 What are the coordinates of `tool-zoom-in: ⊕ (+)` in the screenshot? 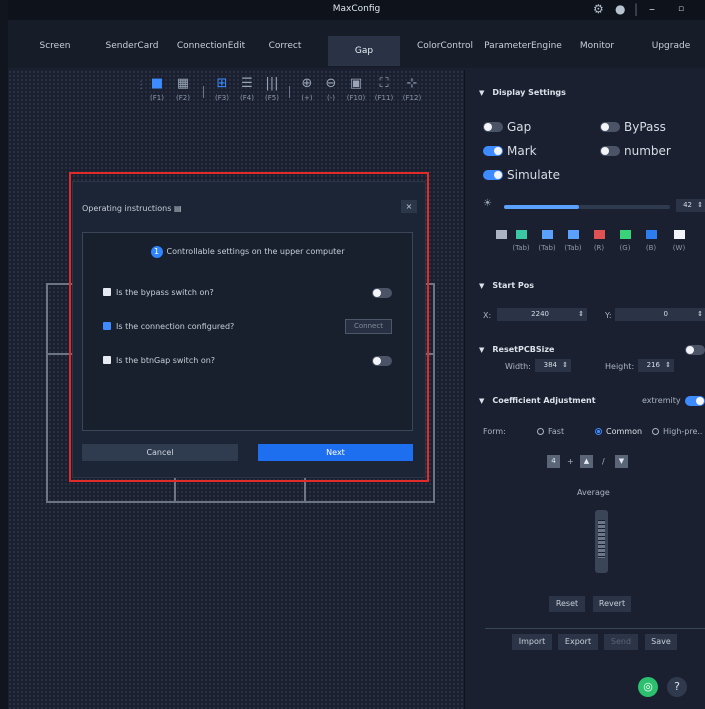 It's located at (307, 89).